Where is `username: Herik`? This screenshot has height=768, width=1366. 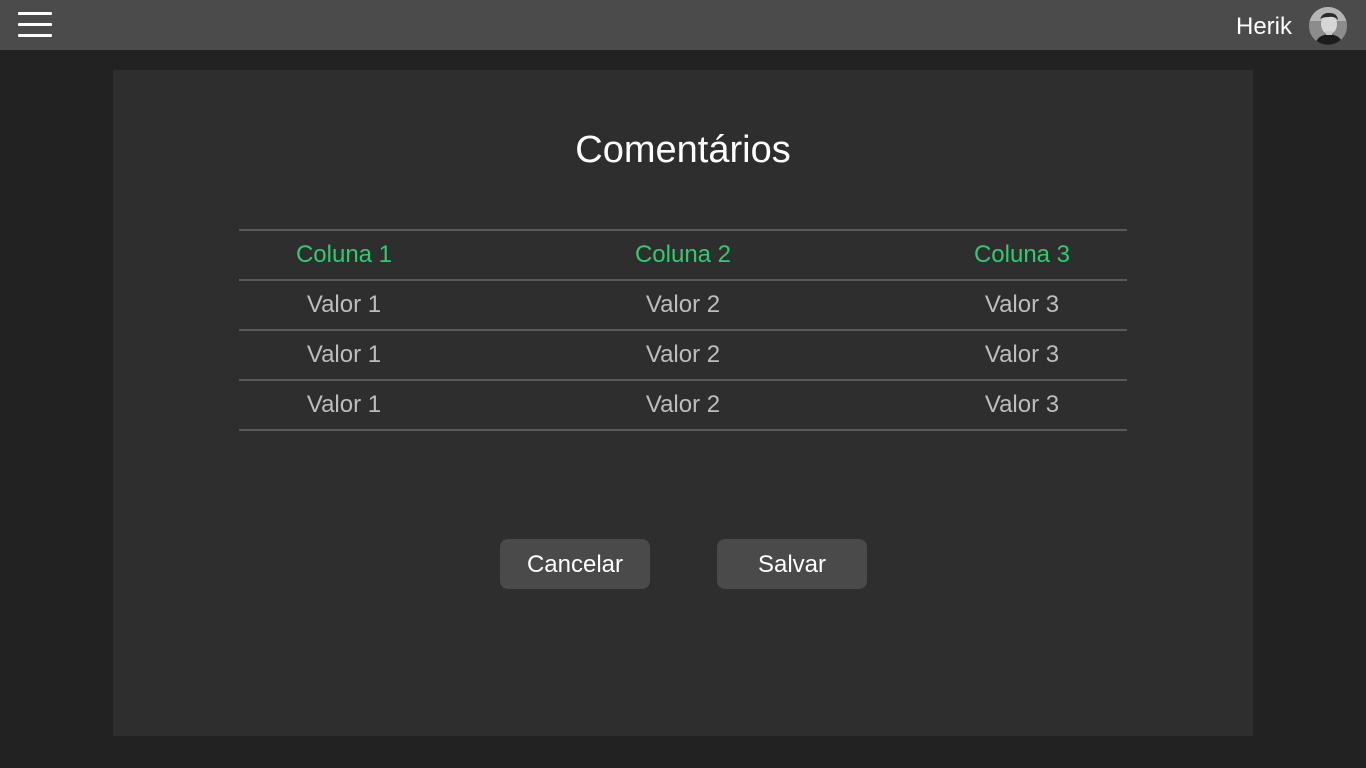
username: Herik is located at coordinates (1264, 27).